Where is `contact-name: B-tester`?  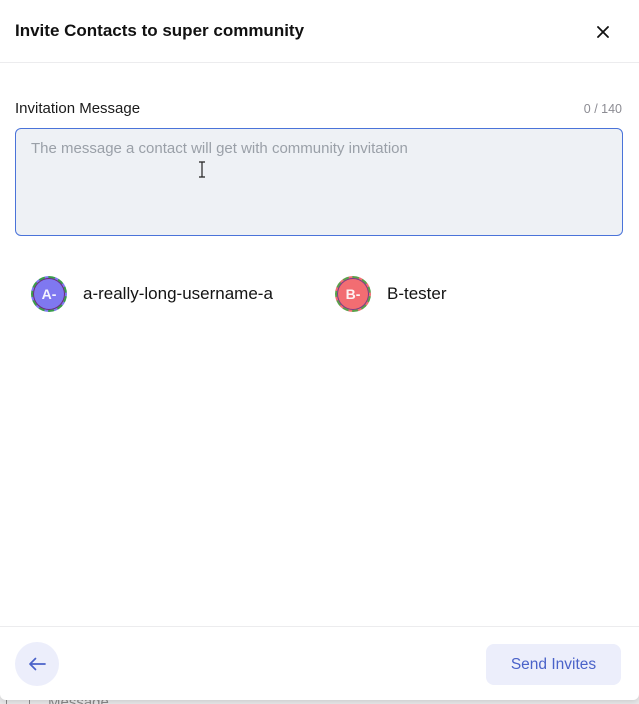 contact-name: B-tester is located at coordinates (417, 293).